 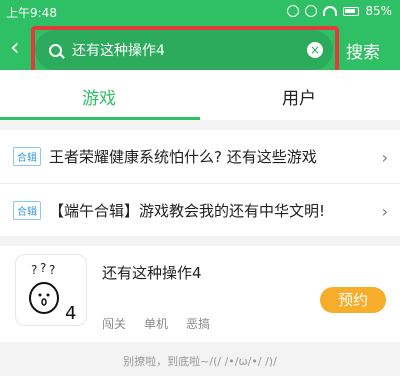 I want to click on collection-title: 王者荣耀健康系统怕什么? 还有这些游戏, so click(x=183, y=157).